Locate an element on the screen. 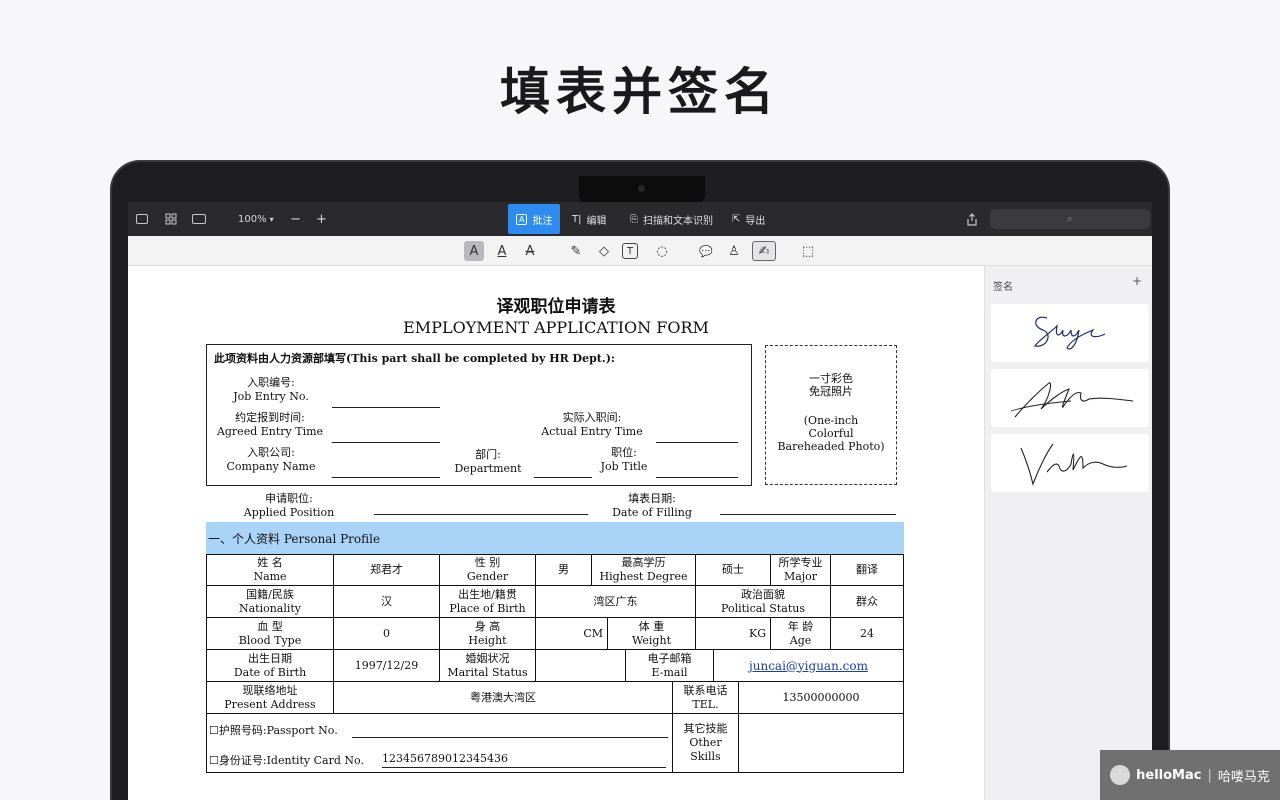  tab-scan-ocr: ⎘ 扫描和文本识别 is located at coordinates (671, 219).